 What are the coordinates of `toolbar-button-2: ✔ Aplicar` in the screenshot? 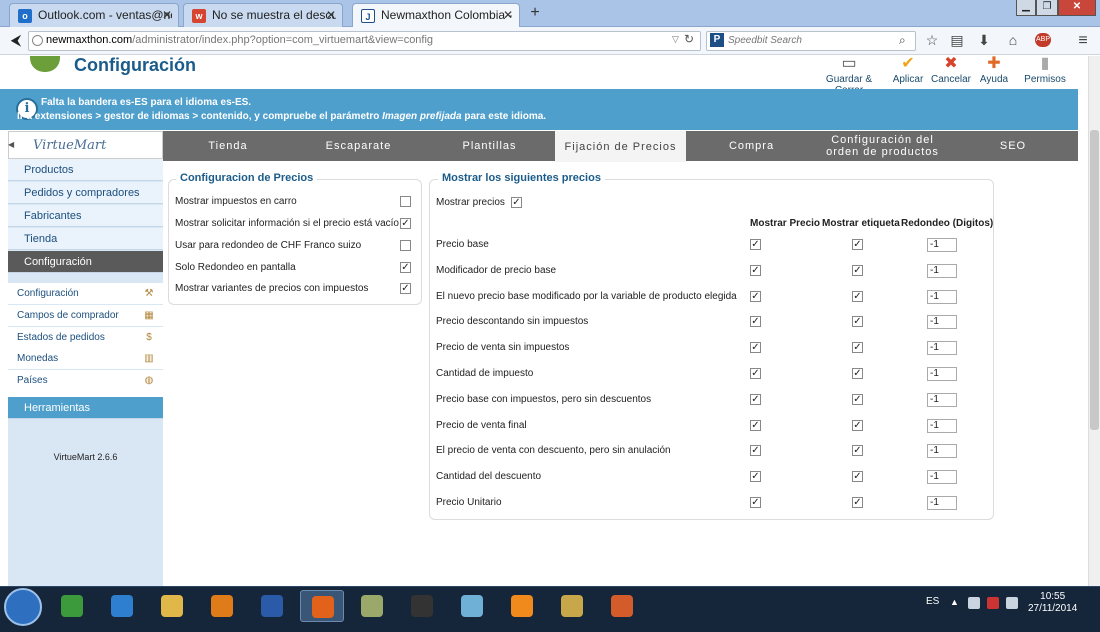 It's located at (908, 71).